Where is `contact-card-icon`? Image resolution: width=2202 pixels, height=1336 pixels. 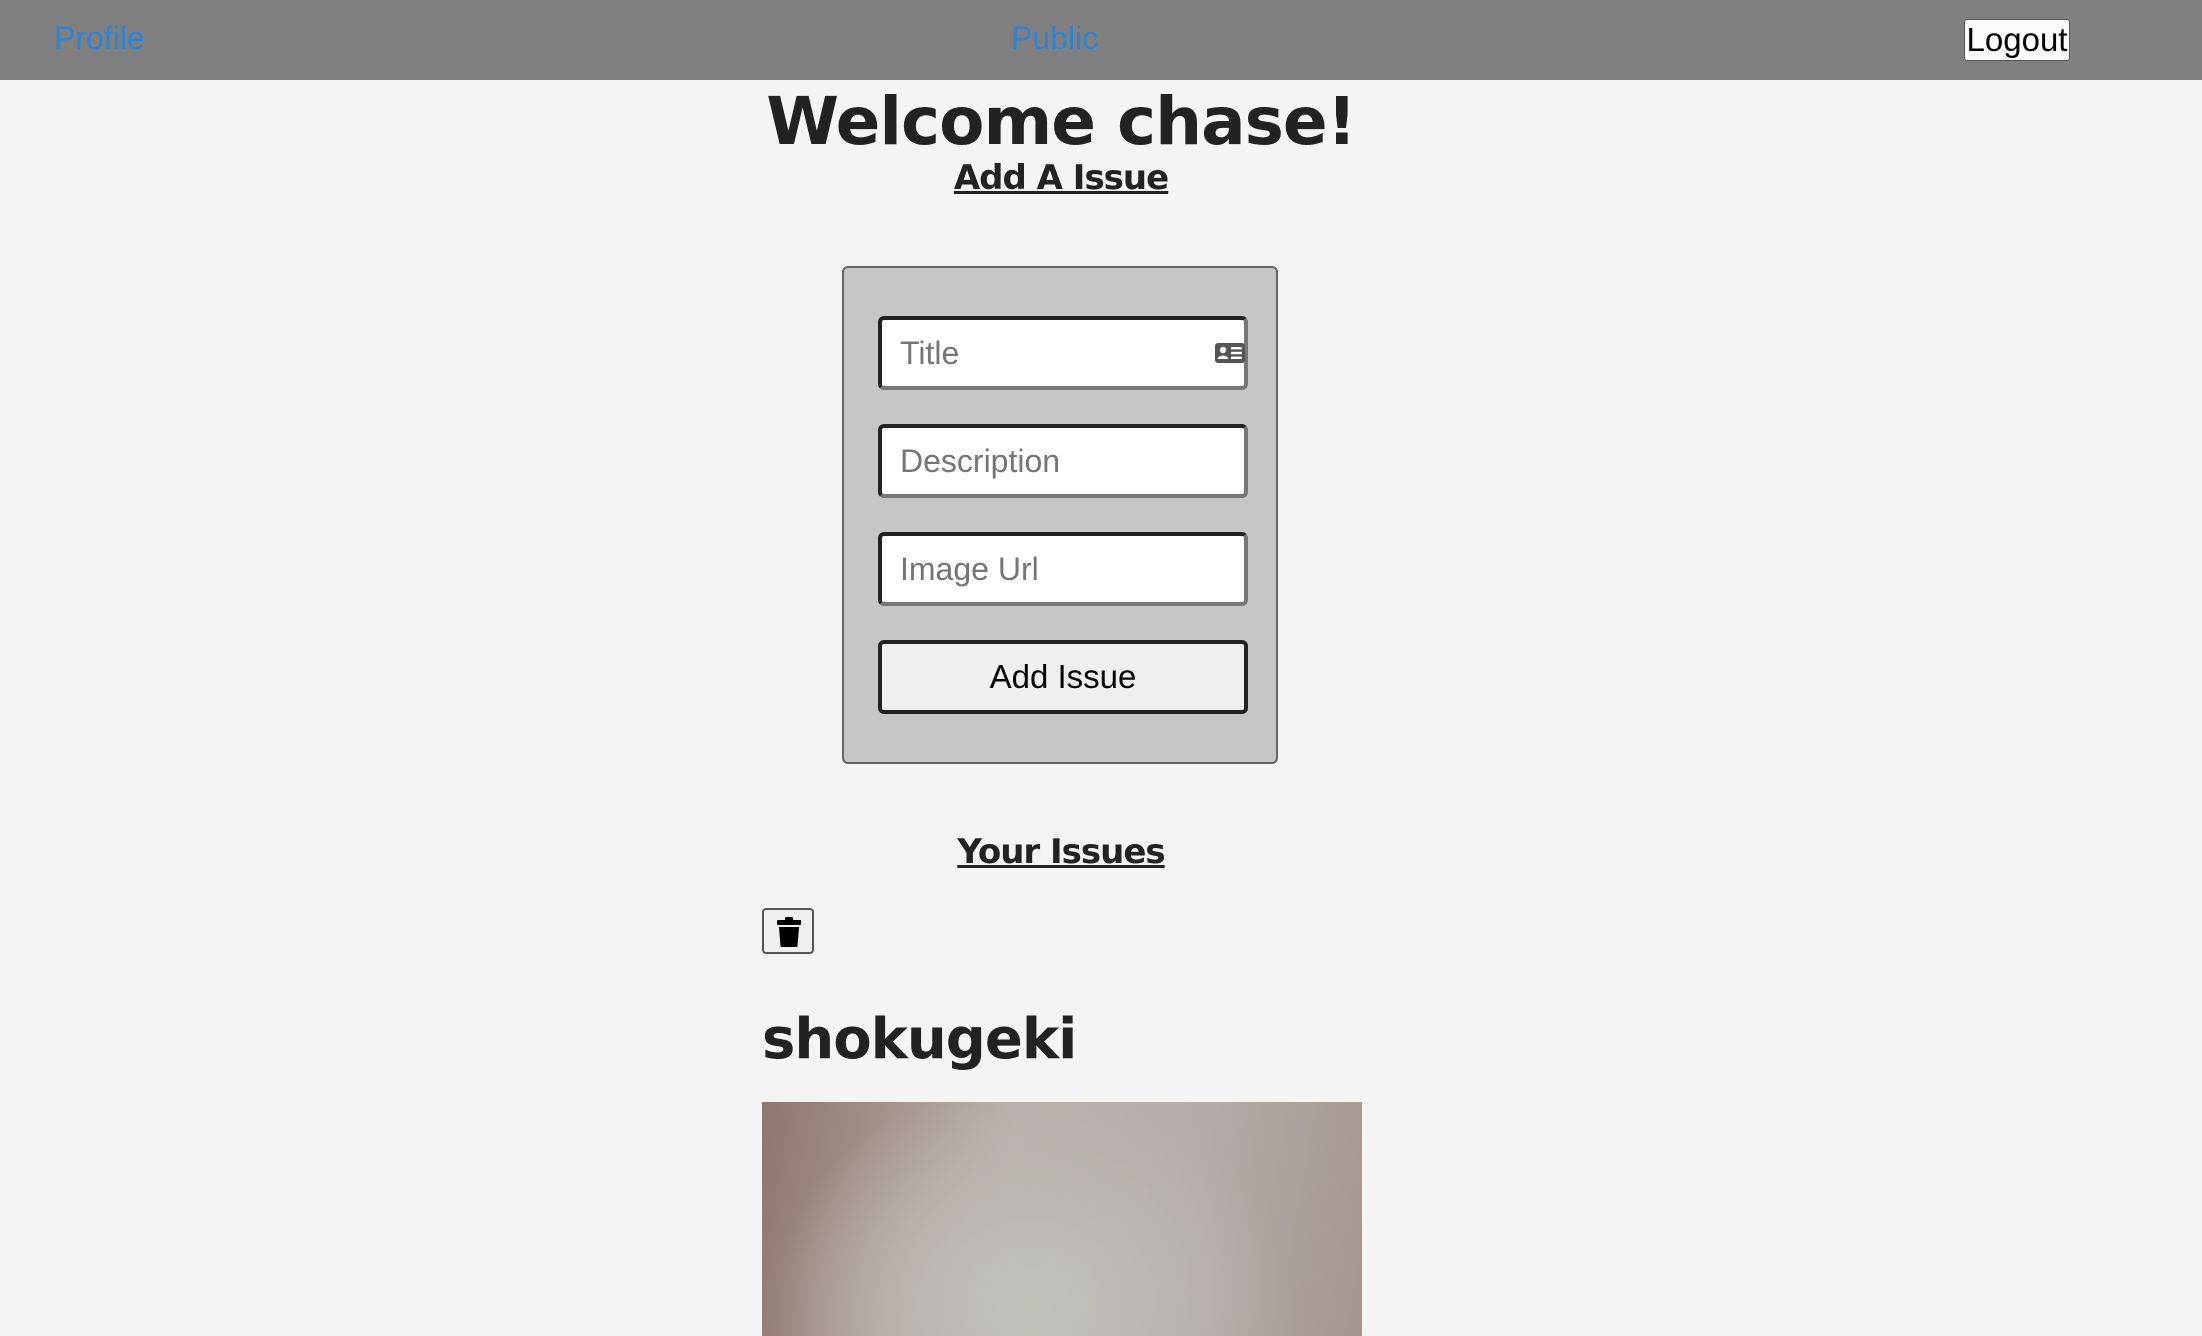 contact-card-icon is located at coordinates (1230, 353).